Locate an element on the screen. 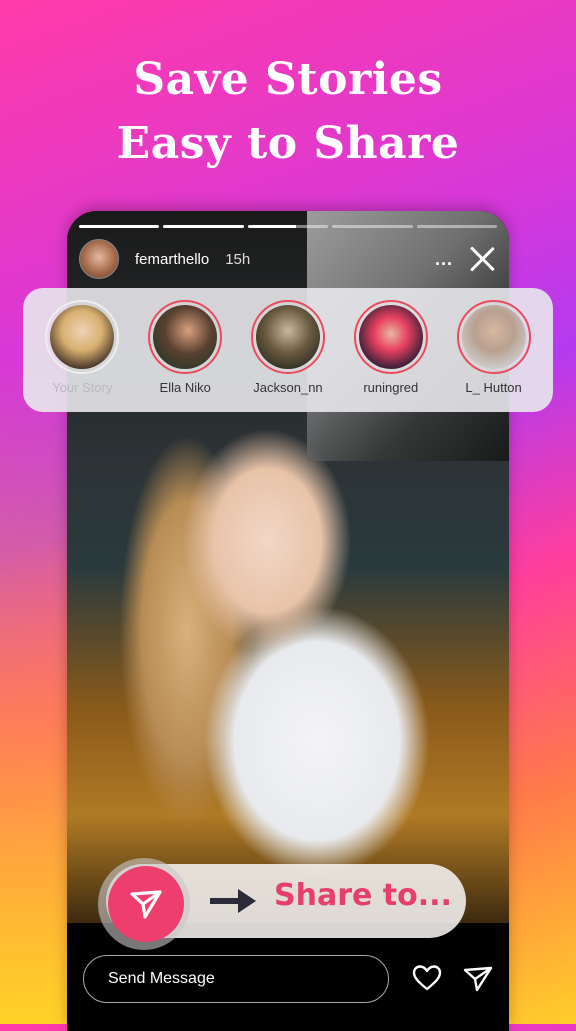  story-item-your-story: Your Story is located at coordinates (82, 347).